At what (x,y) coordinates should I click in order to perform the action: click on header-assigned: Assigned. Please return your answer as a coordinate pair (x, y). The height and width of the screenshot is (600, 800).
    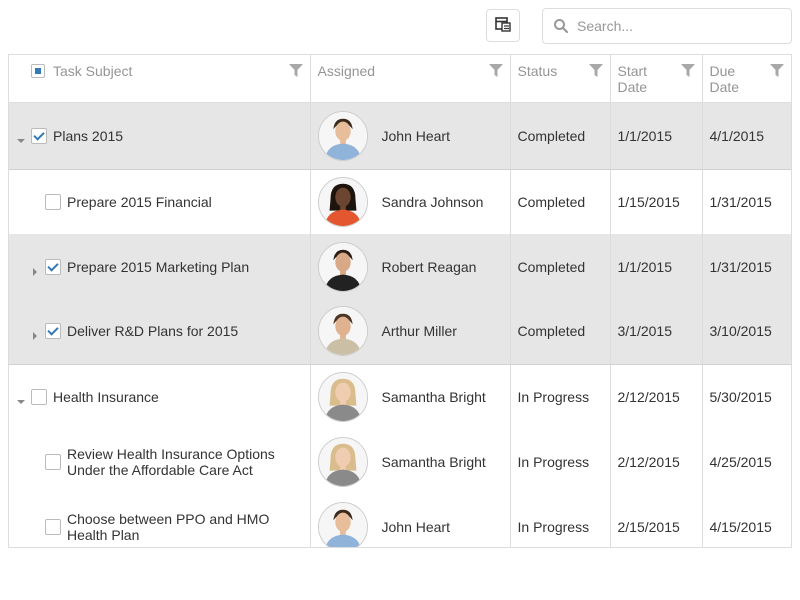
    Looking at the image, I should click on (410, 79).